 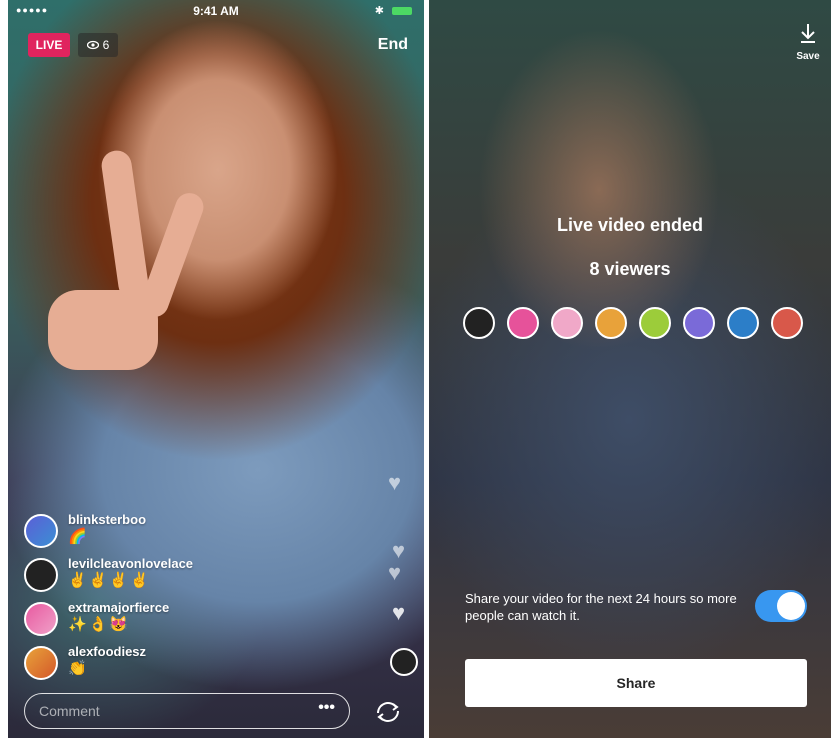 What do you see at coordinates (808, 33) in the screenshot?
I see `download-icon` at bounding box center [808, 33].